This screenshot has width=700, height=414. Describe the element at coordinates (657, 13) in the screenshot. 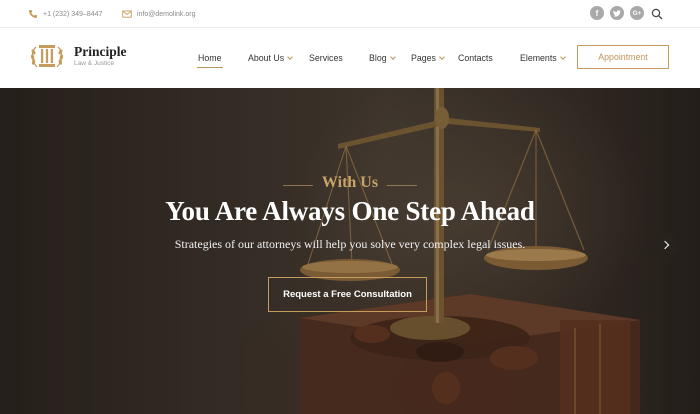

I see `search-icon` at that location.